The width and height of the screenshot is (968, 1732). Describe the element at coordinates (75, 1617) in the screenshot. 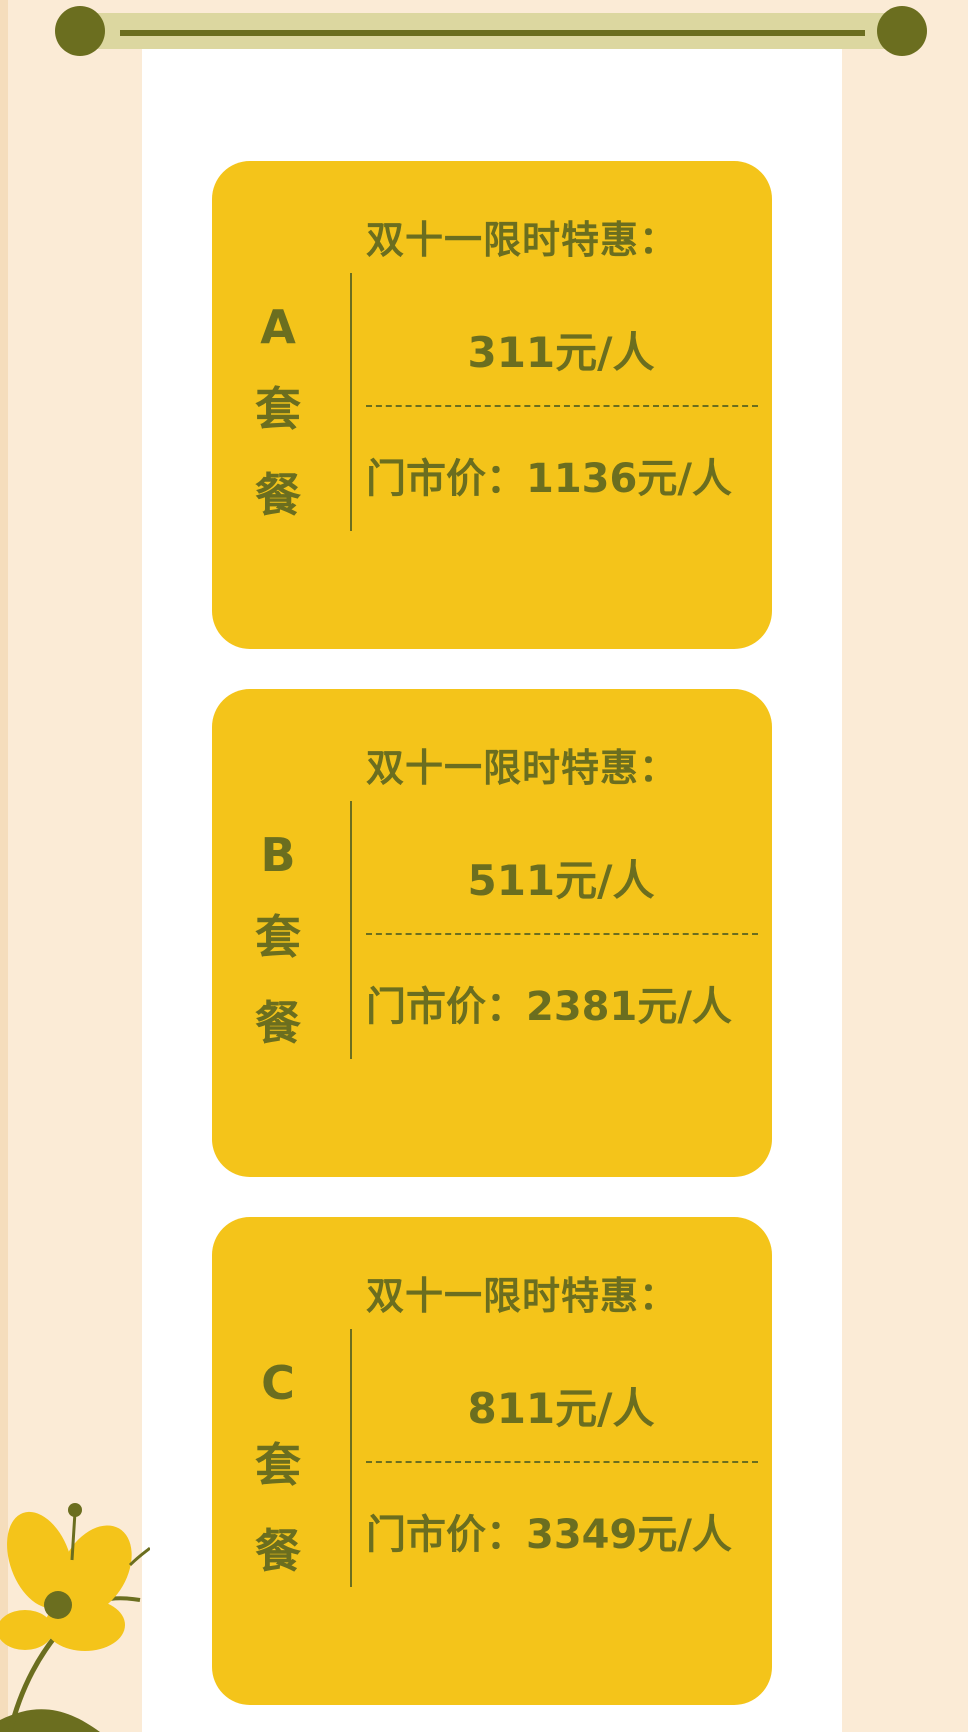

I see `flower-icon` at that location.